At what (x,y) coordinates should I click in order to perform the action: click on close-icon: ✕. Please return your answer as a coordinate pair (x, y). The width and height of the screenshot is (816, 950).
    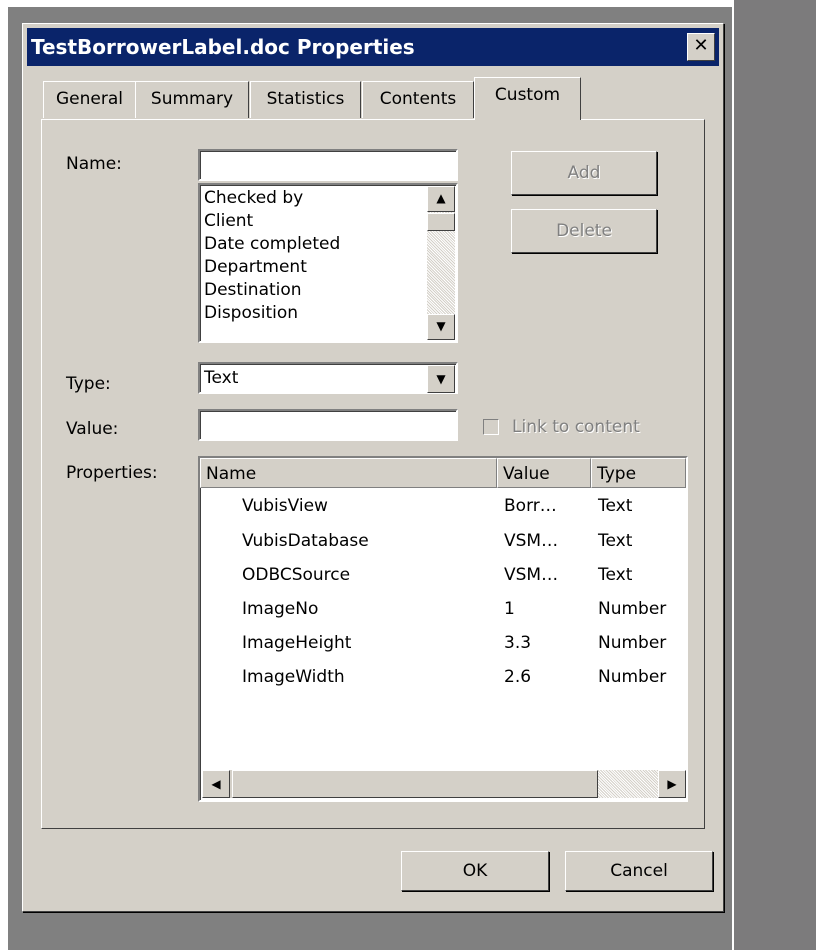
    Looking at the image, I should click on (701, 45).